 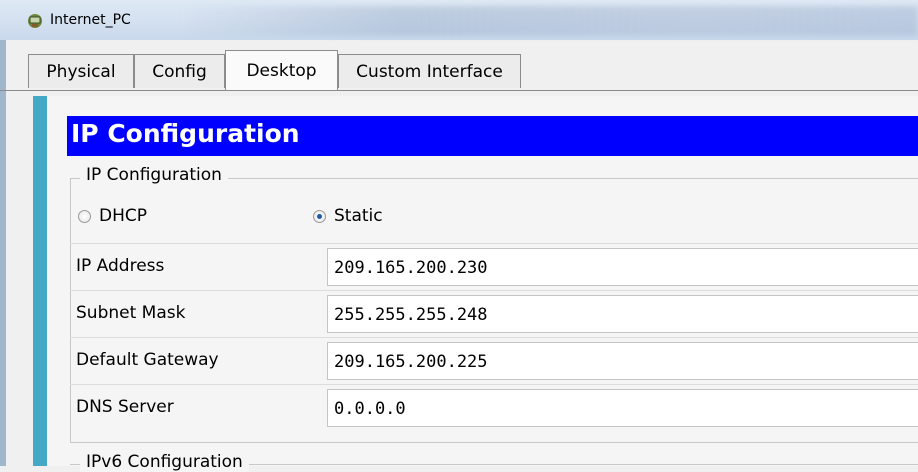 I want to click on subnet-mask-input: 255.255.255.248, so click(x=622, y=314).